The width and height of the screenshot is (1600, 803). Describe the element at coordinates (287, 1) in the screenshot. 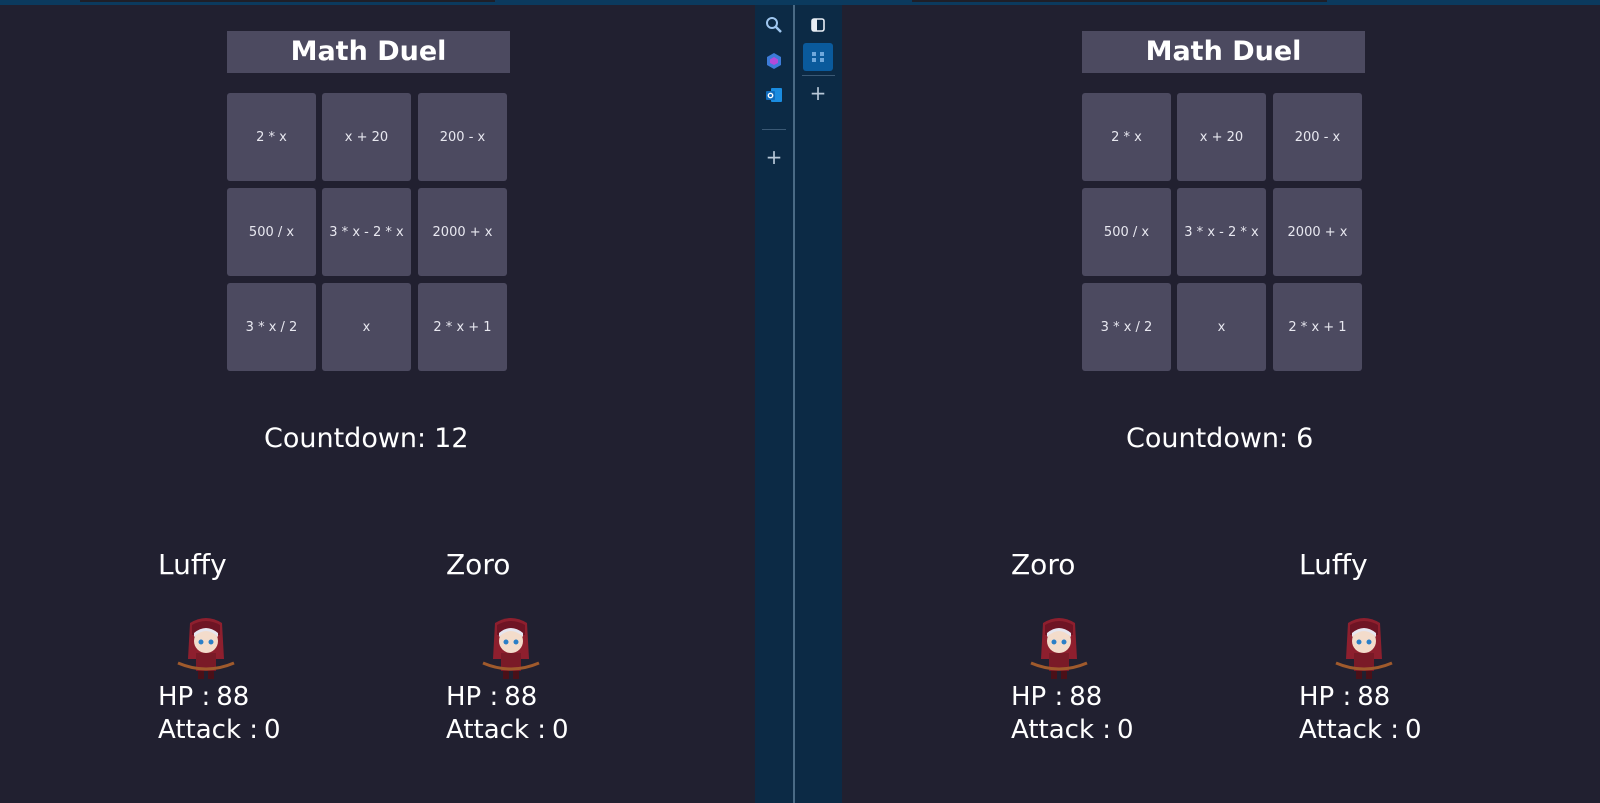

I see `tab-indicator-left` at that location.